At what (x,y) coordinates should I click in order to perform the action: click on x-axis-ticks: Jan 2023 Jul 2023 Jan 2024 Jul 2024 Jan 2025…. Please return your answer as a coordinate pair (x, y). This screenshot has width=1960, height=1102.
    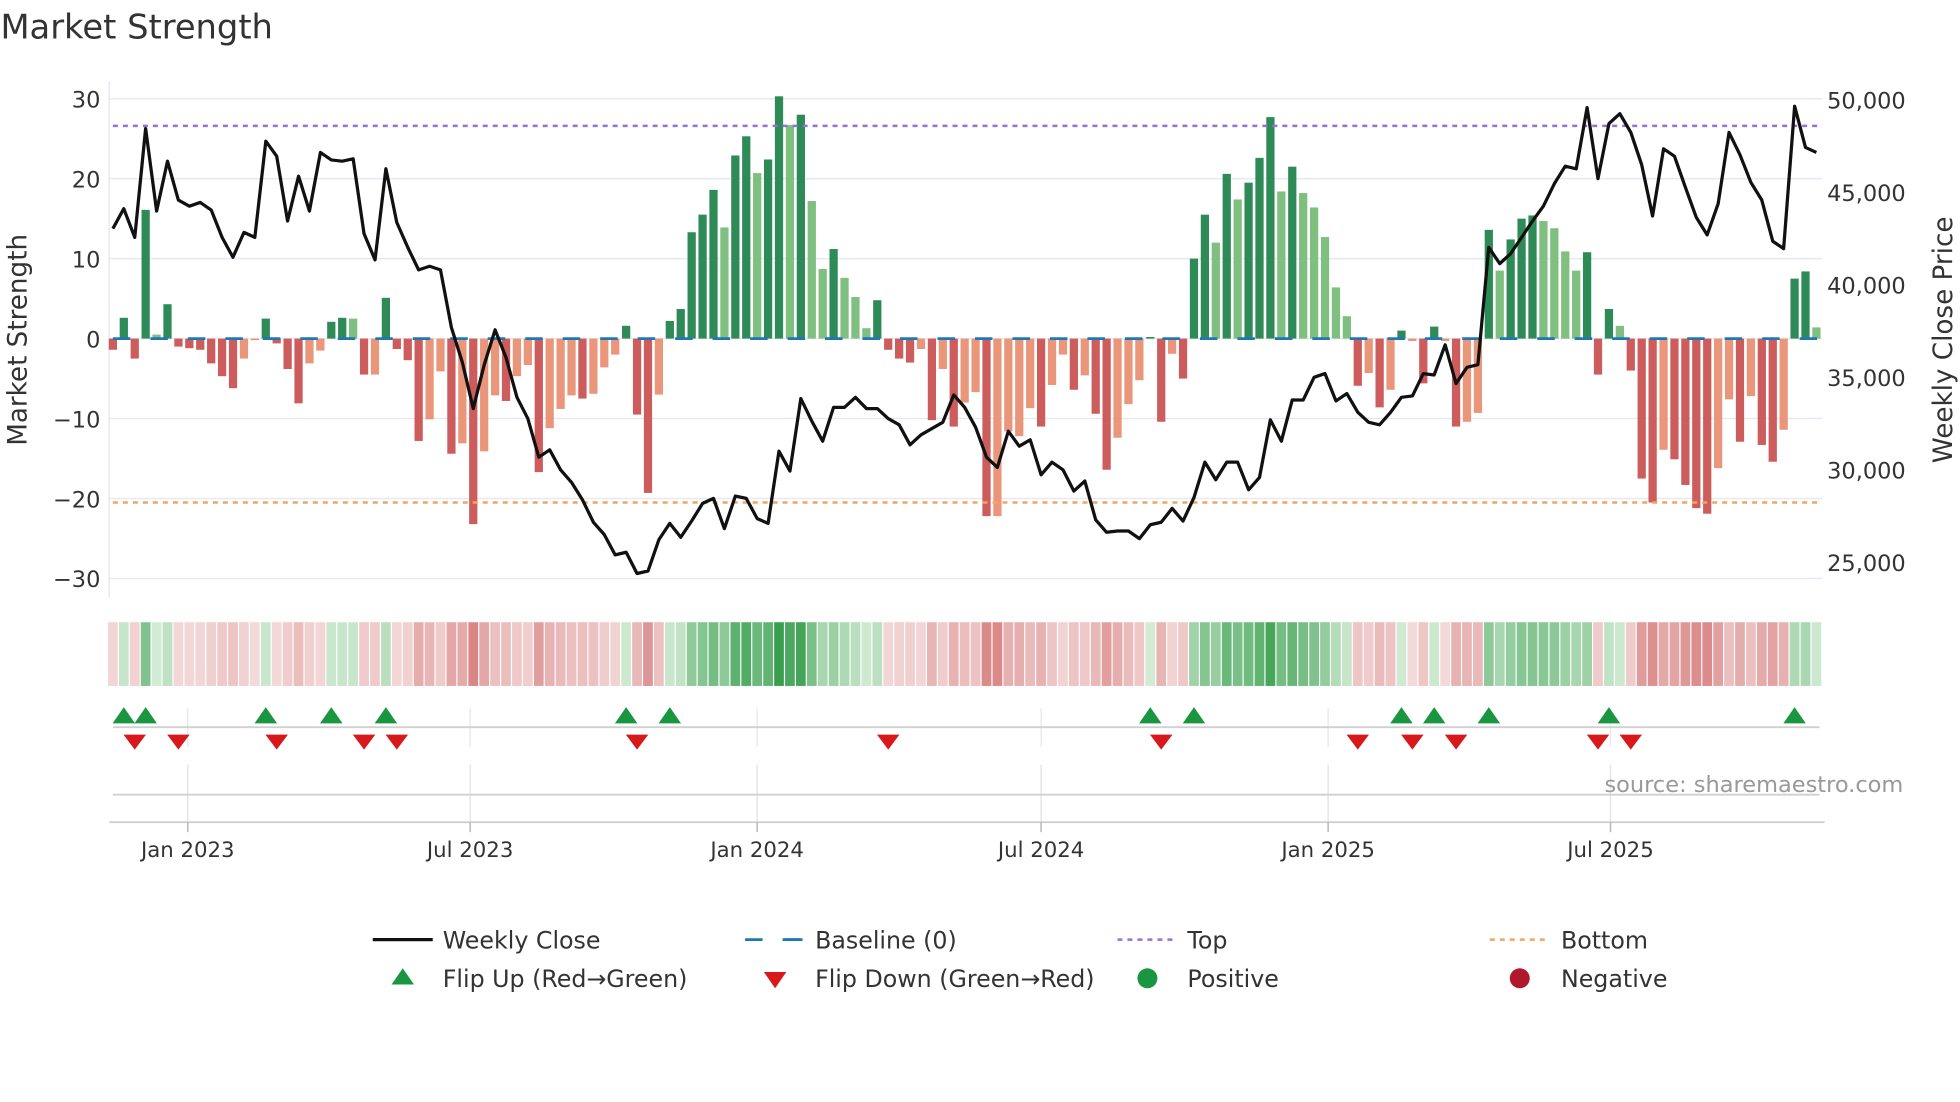
    Looking at the image, I should click on (896, 842).